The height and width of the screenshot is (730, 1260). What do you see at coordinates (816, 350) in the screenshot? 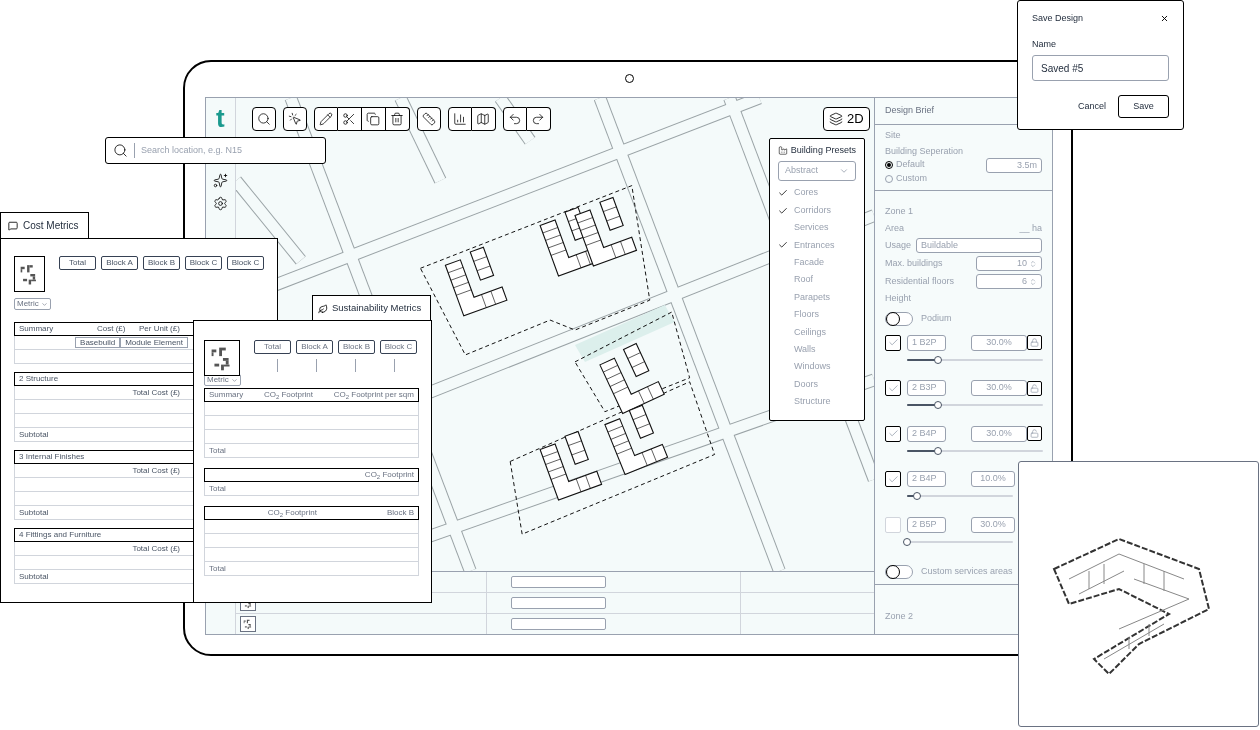
I see `preset-item: Walls` at bounding box center [816, 350].